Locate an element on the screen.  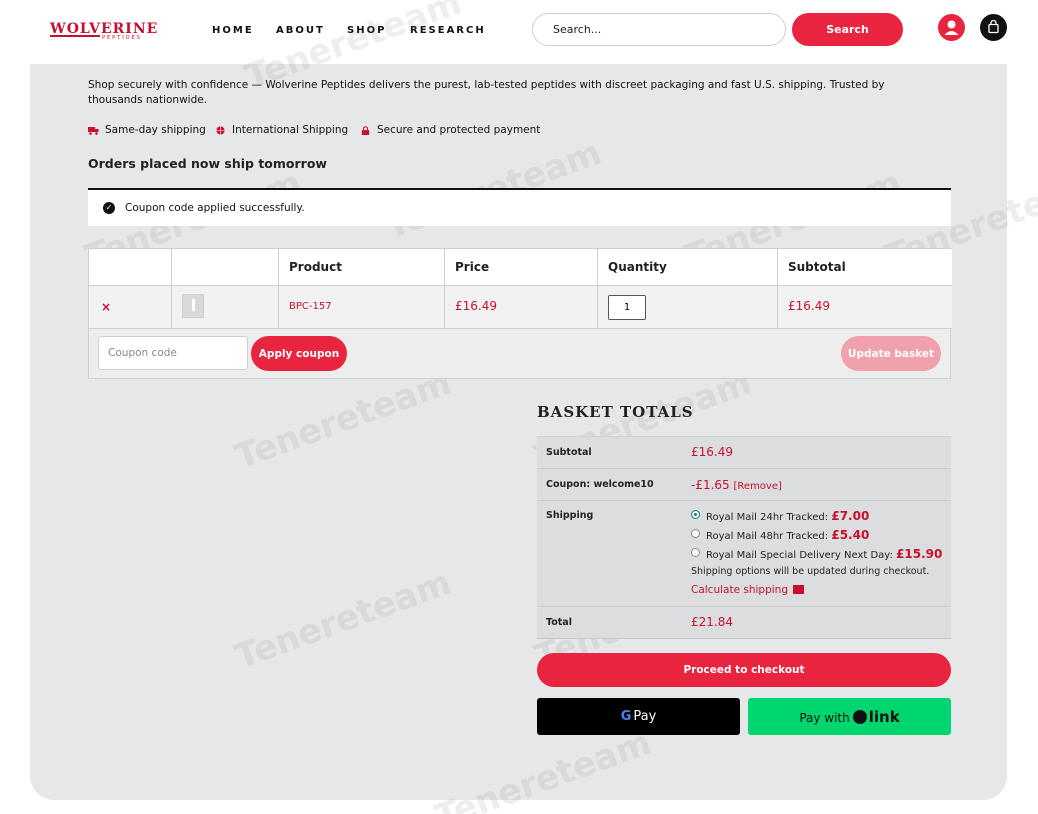
product-thumbnail is located at coordinates (193, 306).